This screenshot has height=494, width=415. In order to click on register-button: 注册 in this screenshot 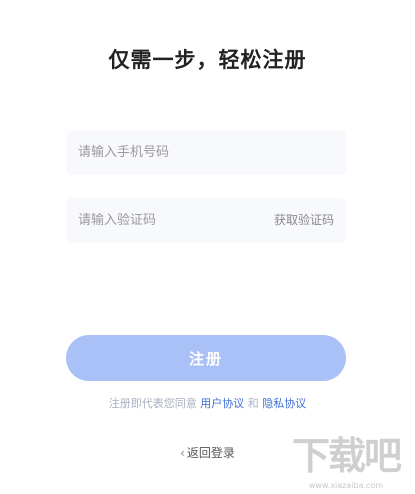, I will do `click(206, 358)`.